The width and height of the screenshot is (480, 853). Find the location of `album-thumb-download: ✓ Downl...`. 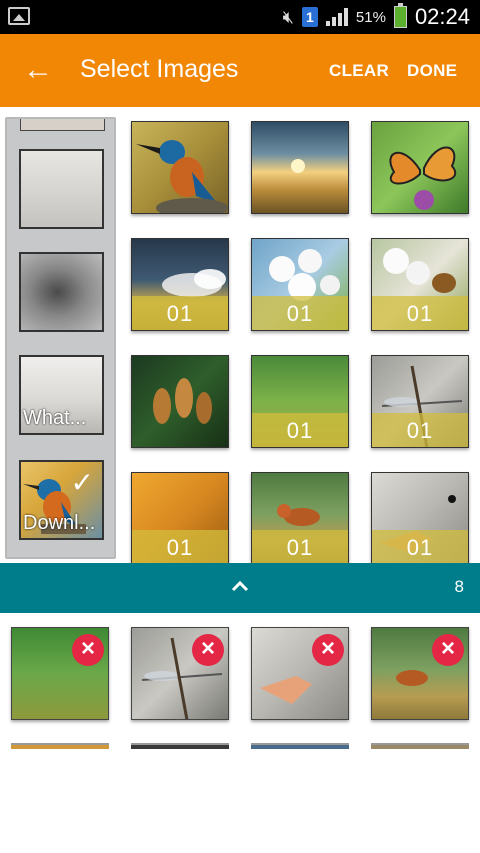

album-thumb-download: ✓ Downl... is located at coordinates (61, 500).